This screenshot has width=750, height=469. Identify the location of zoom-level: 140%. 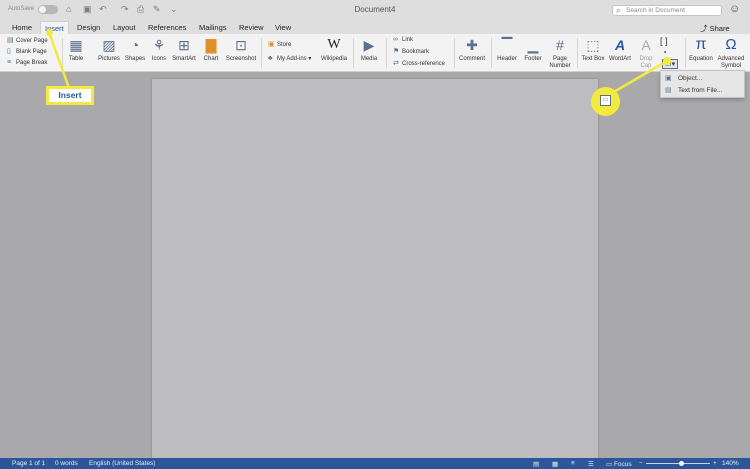
(730, 463).